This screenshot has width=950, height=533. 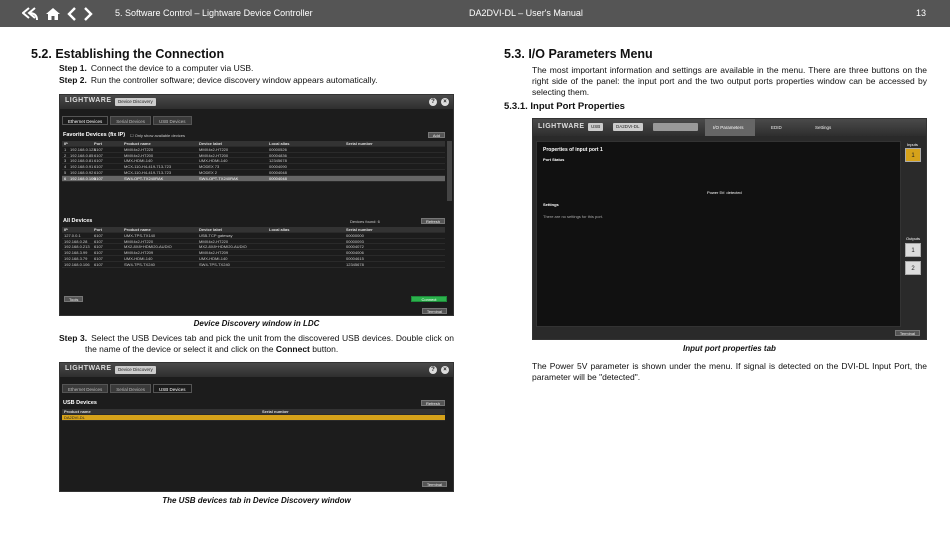 I want to click on table-cell: 00004048, so click(x=278, y=172).